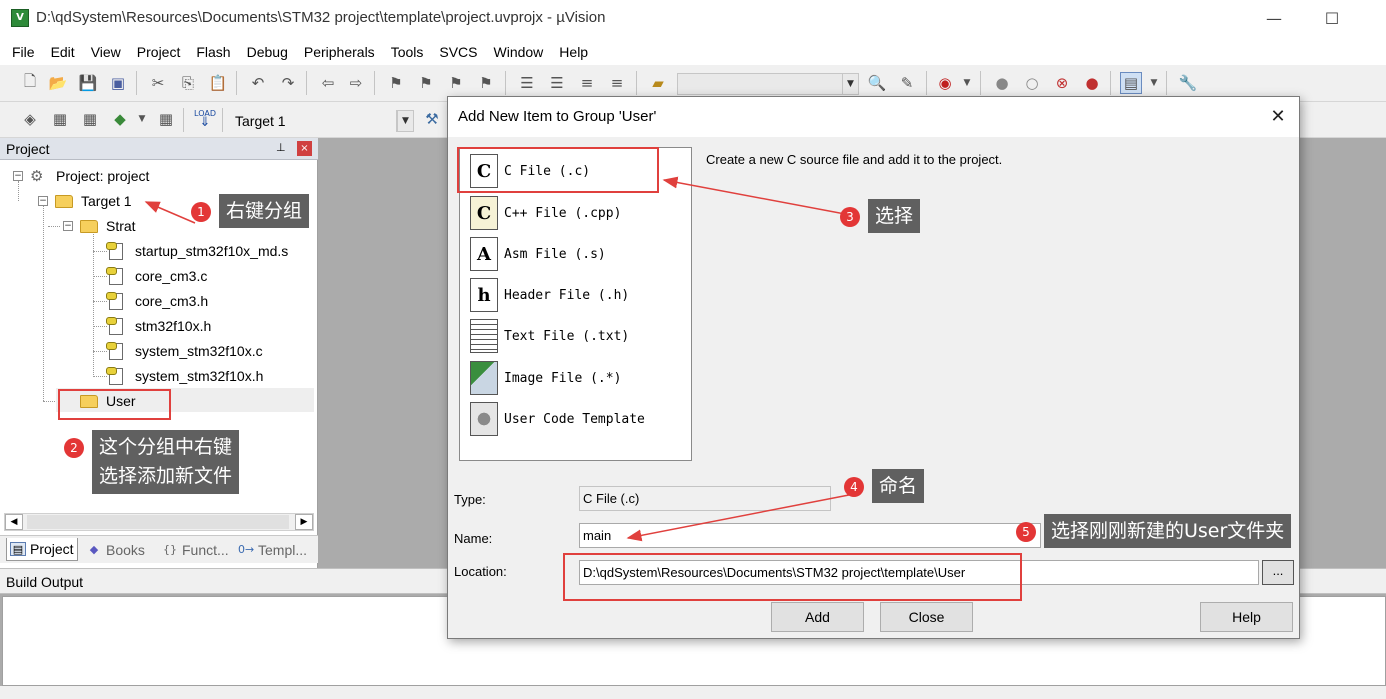 The image size is (1386, 699). I want to click on menu-svcs: SVCS, so click(458, 52).